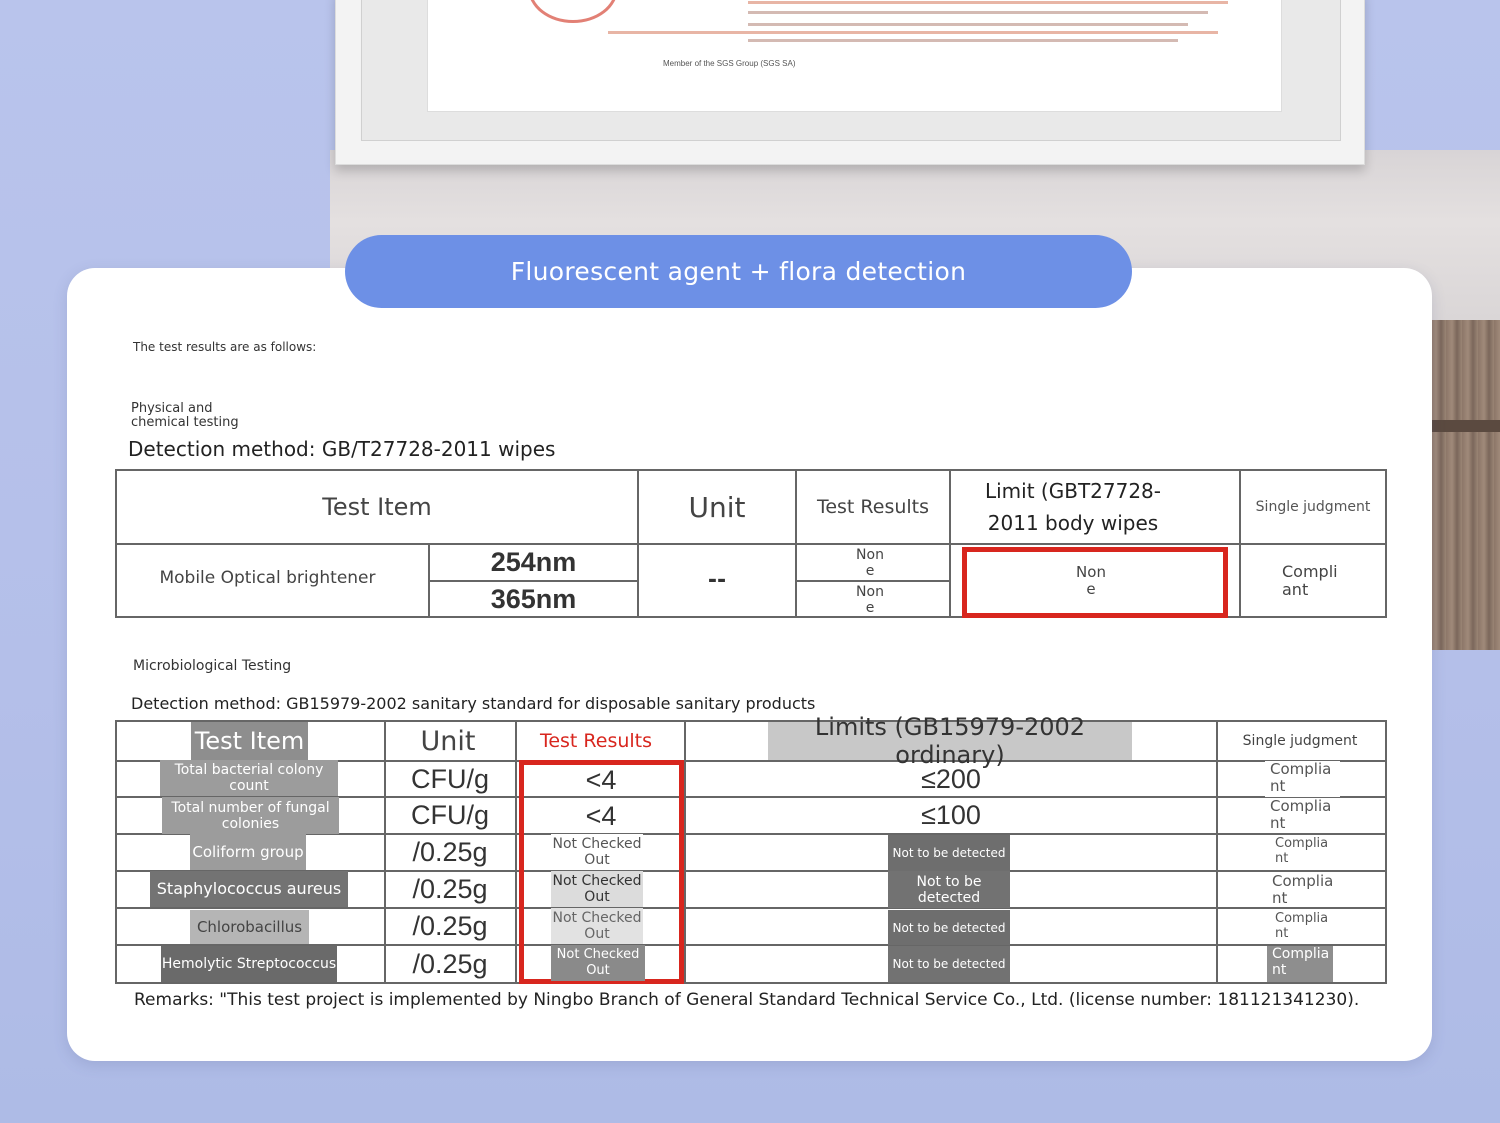 Image resolution: width=1500 pixels, height=1123 pixels. Describe the element at coordinates (249, 889) in the screenshot. I see `micro-item-staphylococcus: Staphylococcus aureus` at that location.